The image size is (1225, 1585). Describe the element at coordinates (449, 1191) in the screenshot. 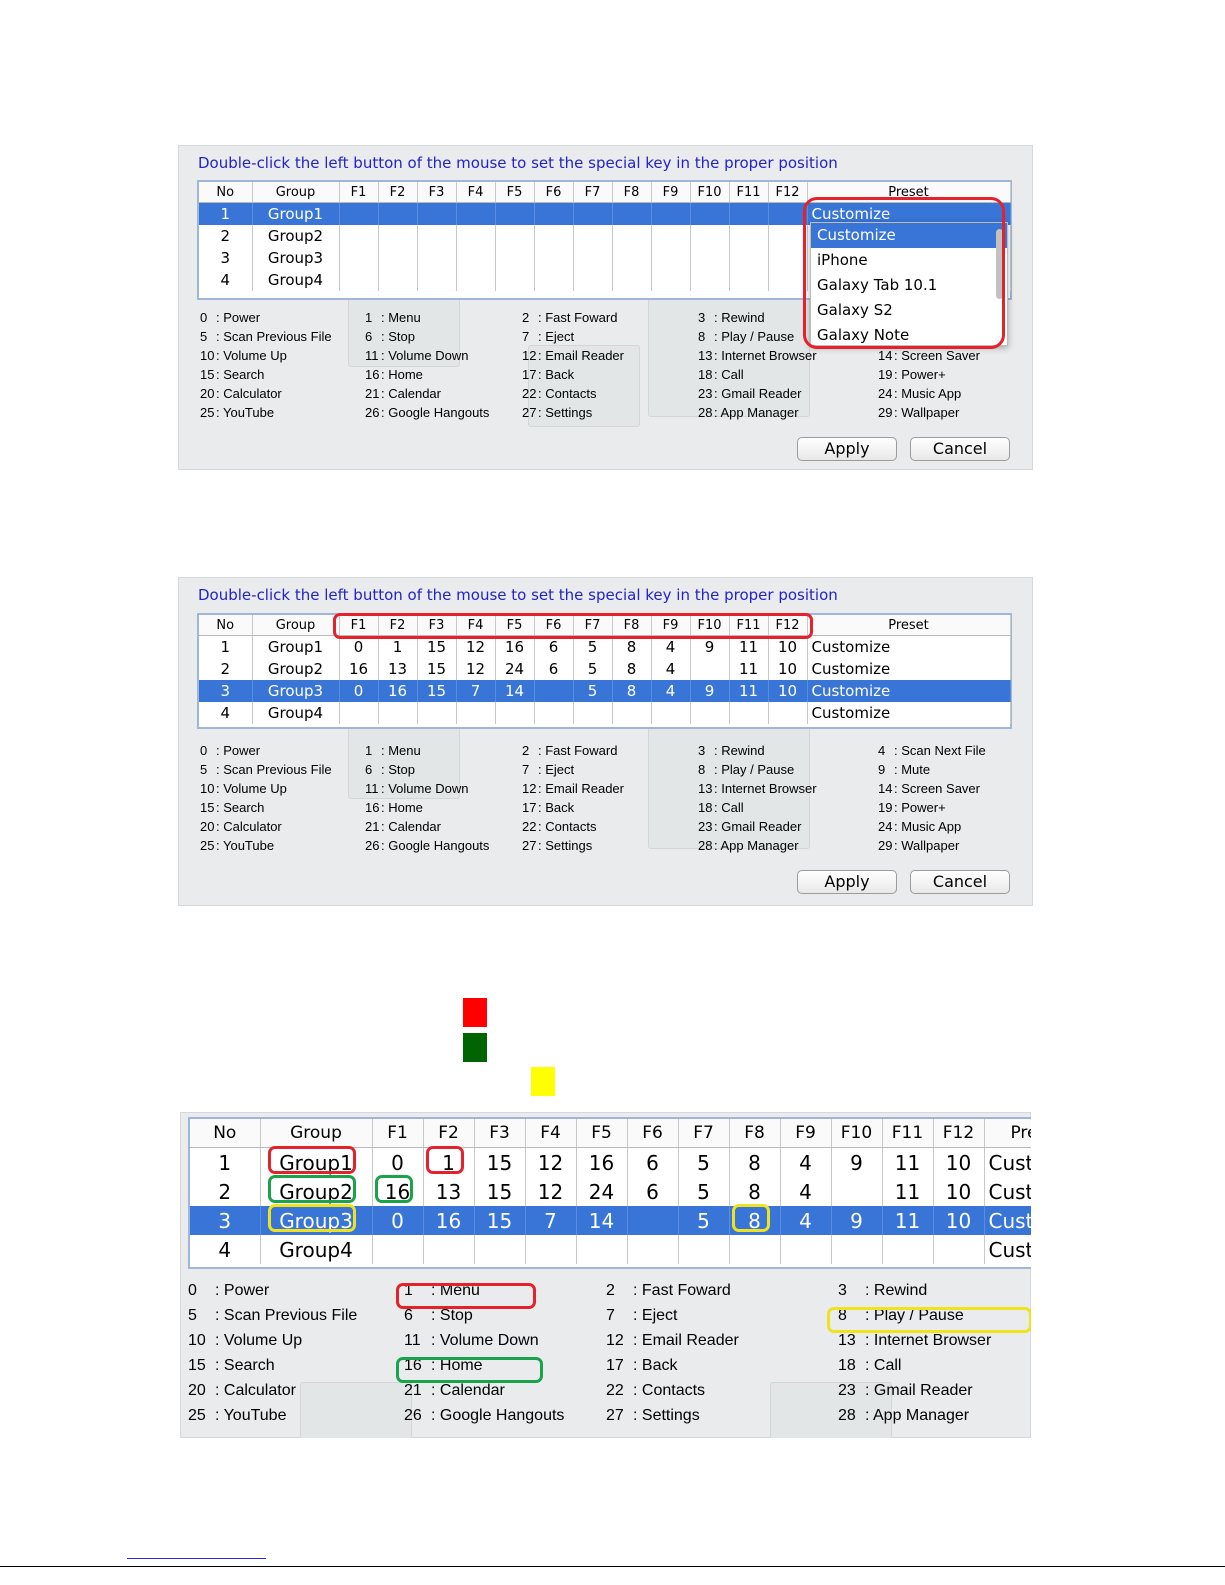

I see `f2-key-cell: 13` at that location.